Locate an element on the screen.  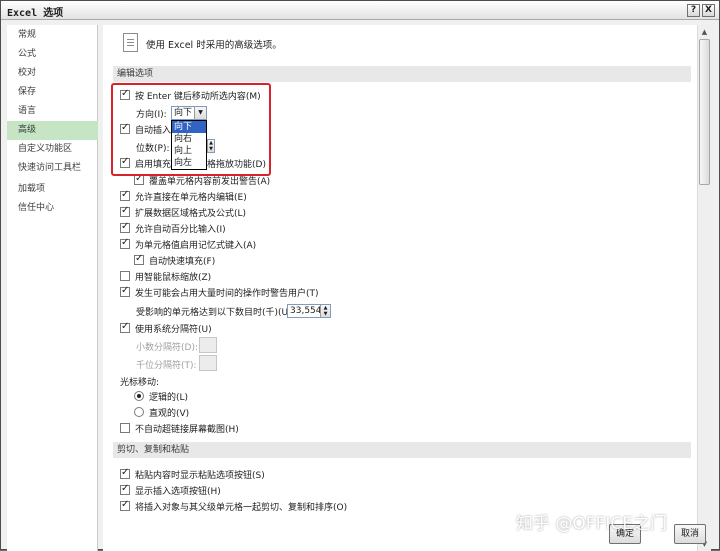
cells-affected-spinner: 33,554 ▲ ▼ is located at coordinates (309, 311).